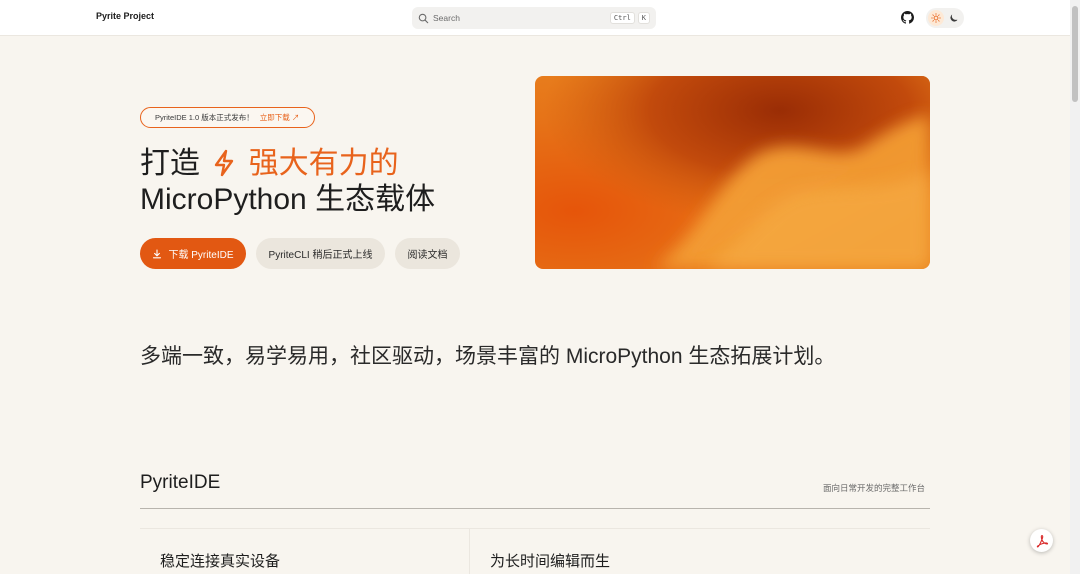 This screenshot has width=1080, height=574. I want to click on pyritecli-button-label: PyriteCLI 稍后正式上线, so click(320, 255).